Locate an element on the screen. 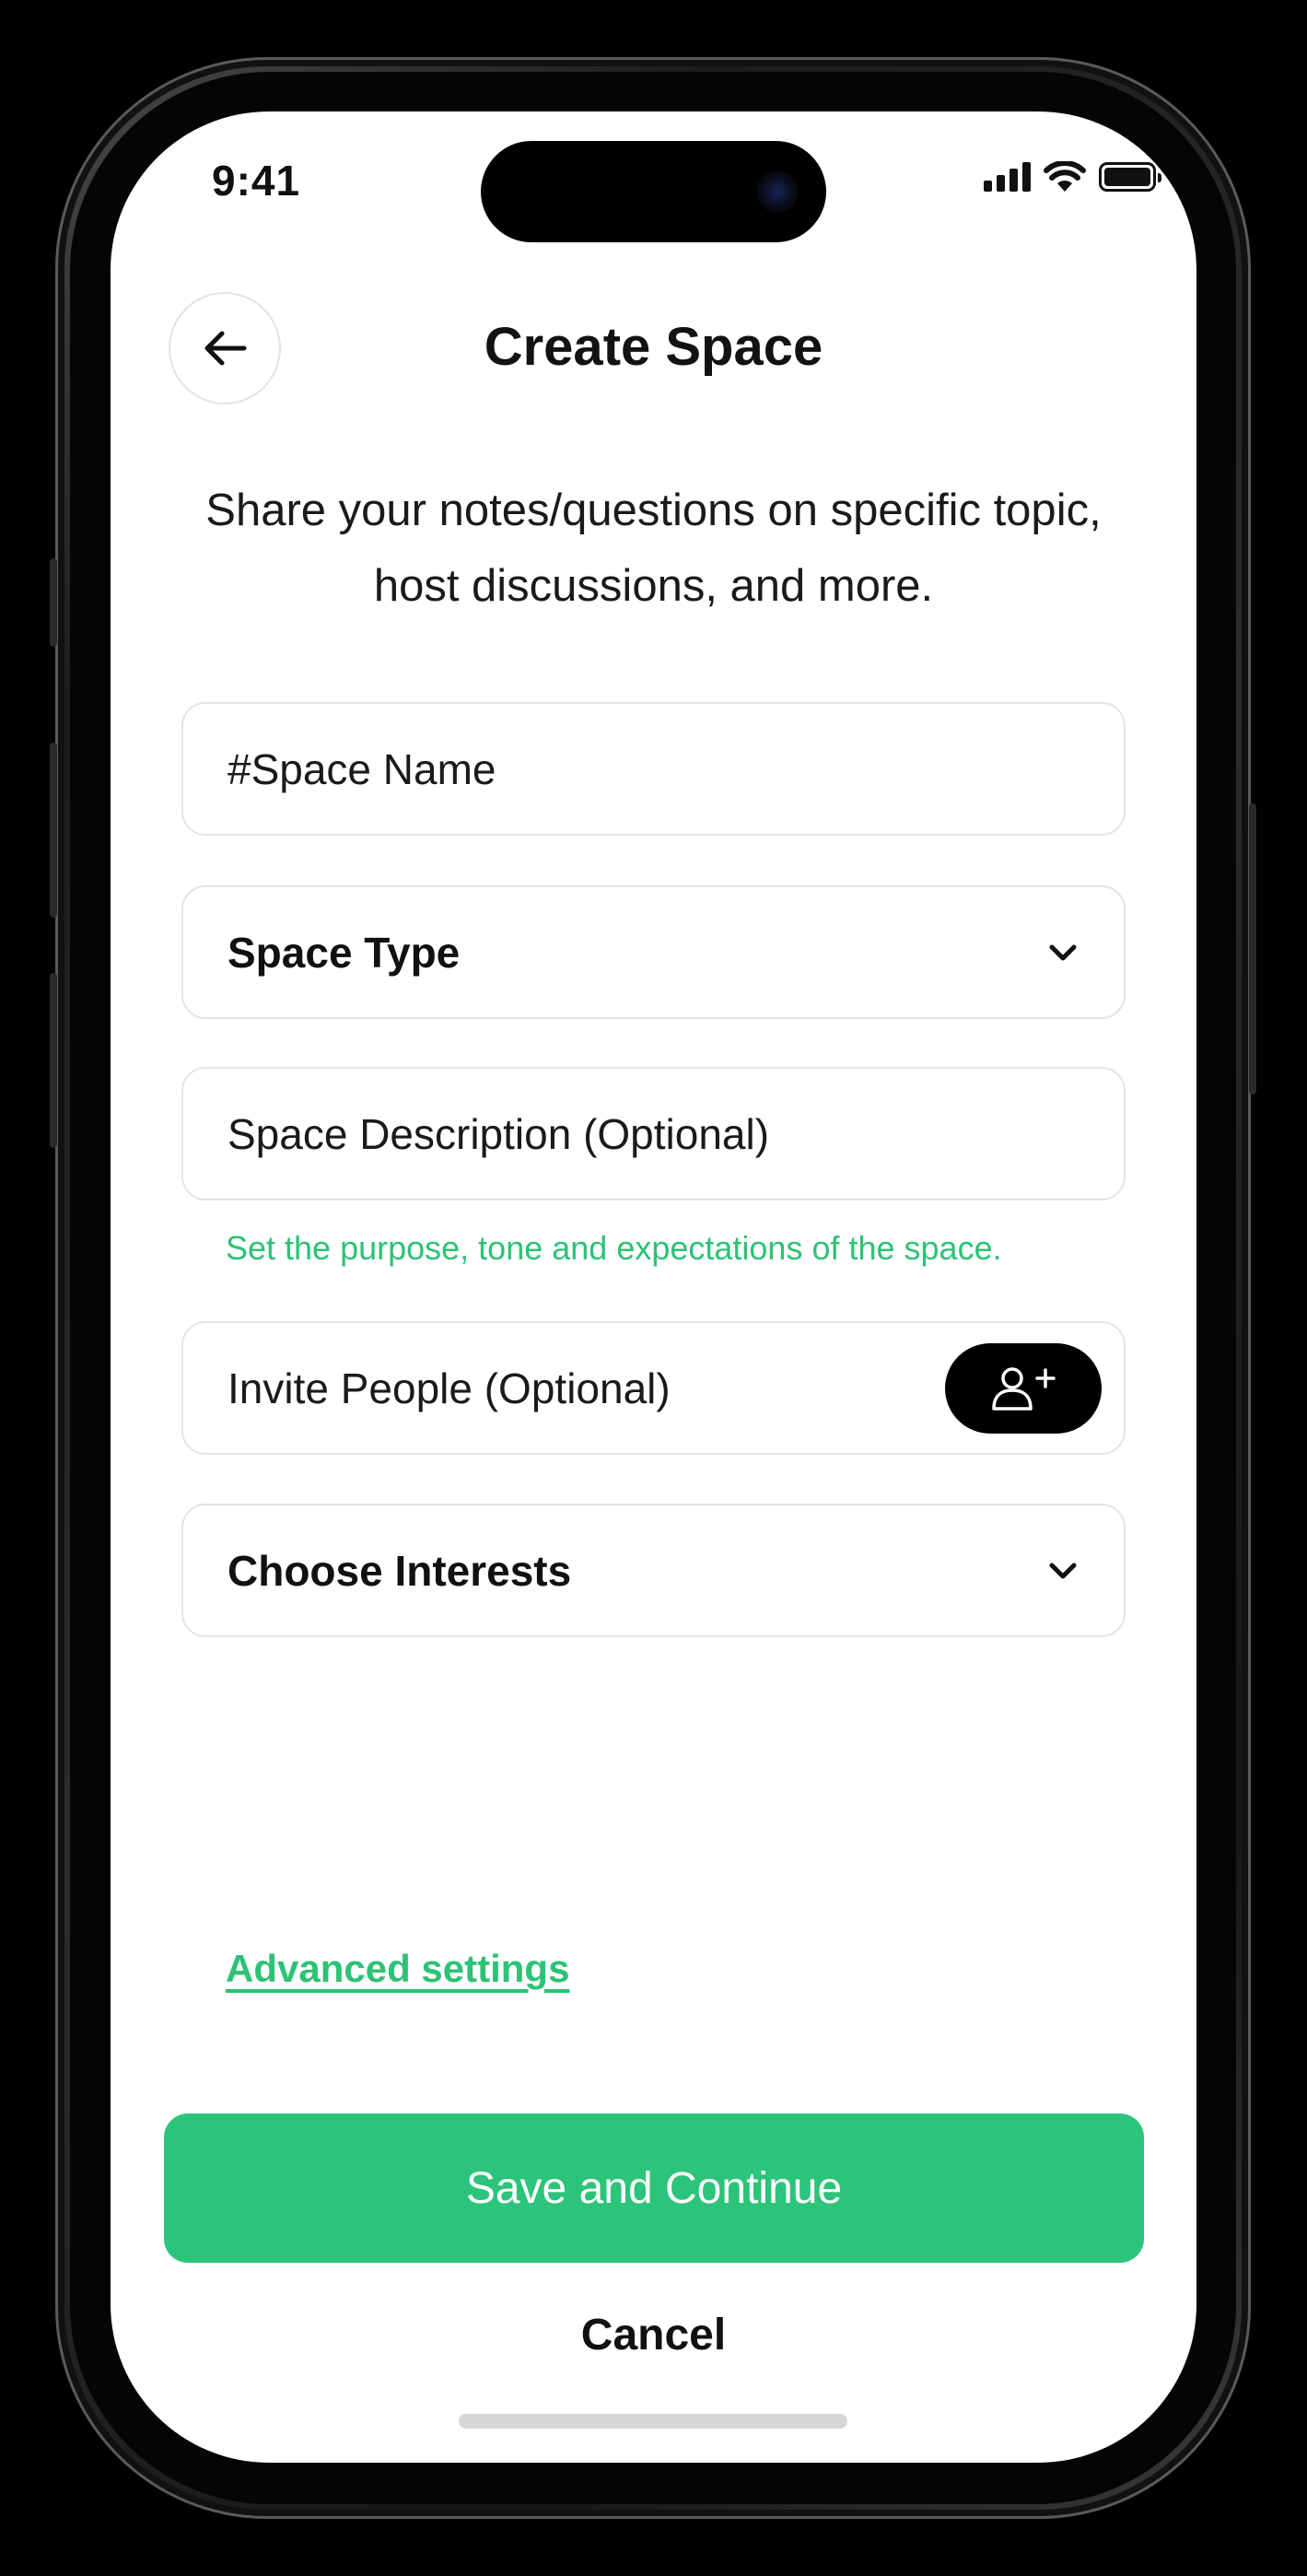 This screenshot has width=1307, height=2576. choose-interests-label: Choose Interests is located at coordinates (400, 1570).